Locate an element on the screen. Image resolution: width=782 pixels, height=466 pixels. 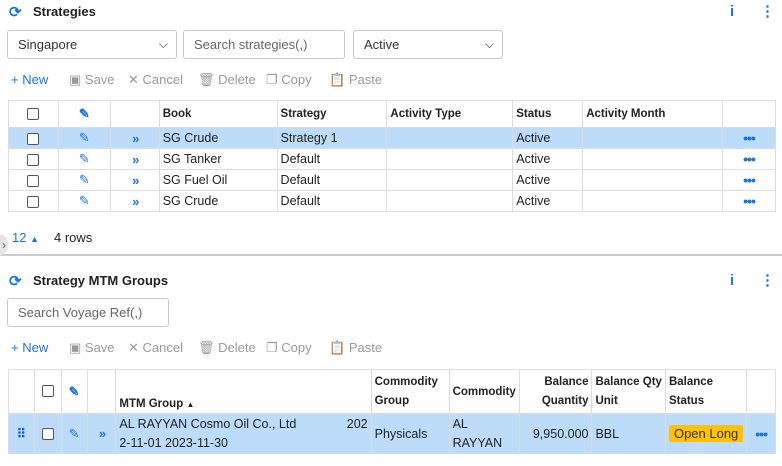
col-activity-month: Activity Month is located at coordinates (653, 114).